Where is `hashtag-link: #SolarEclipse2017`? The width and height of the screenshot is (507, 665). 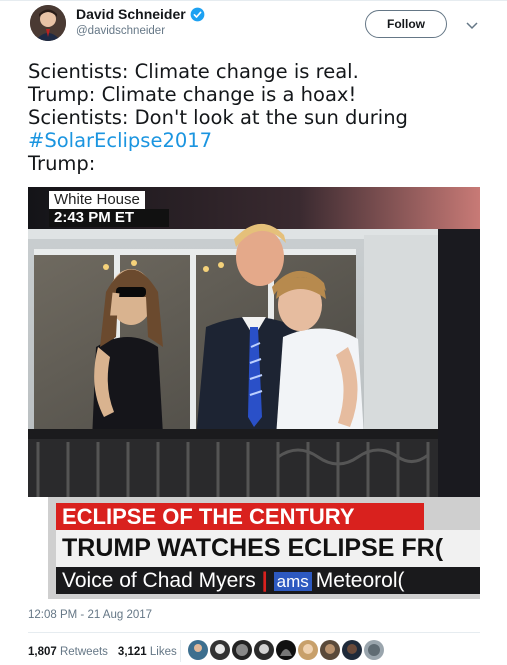 hashtag-link: #SolarEclipse2017 is located at coordinates (120, 140).